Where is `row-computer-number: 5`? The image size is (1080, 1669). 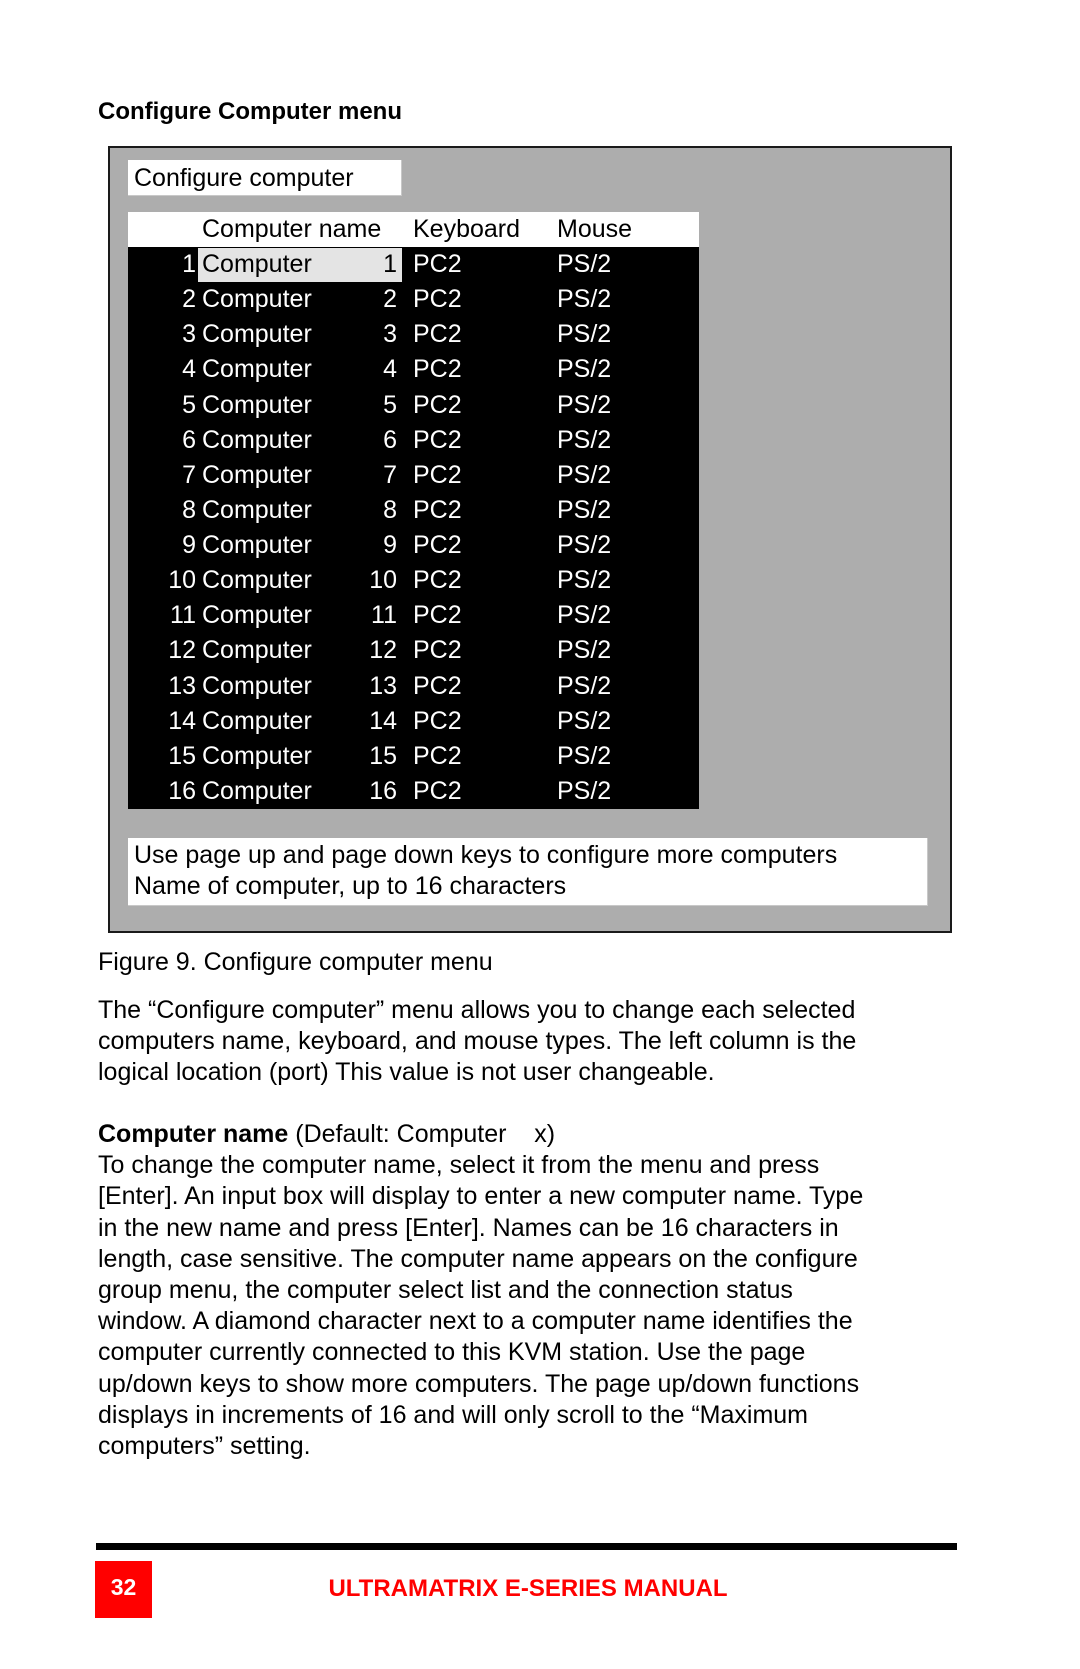
row-computer-number: 5 is located at coordinates (390, 404).